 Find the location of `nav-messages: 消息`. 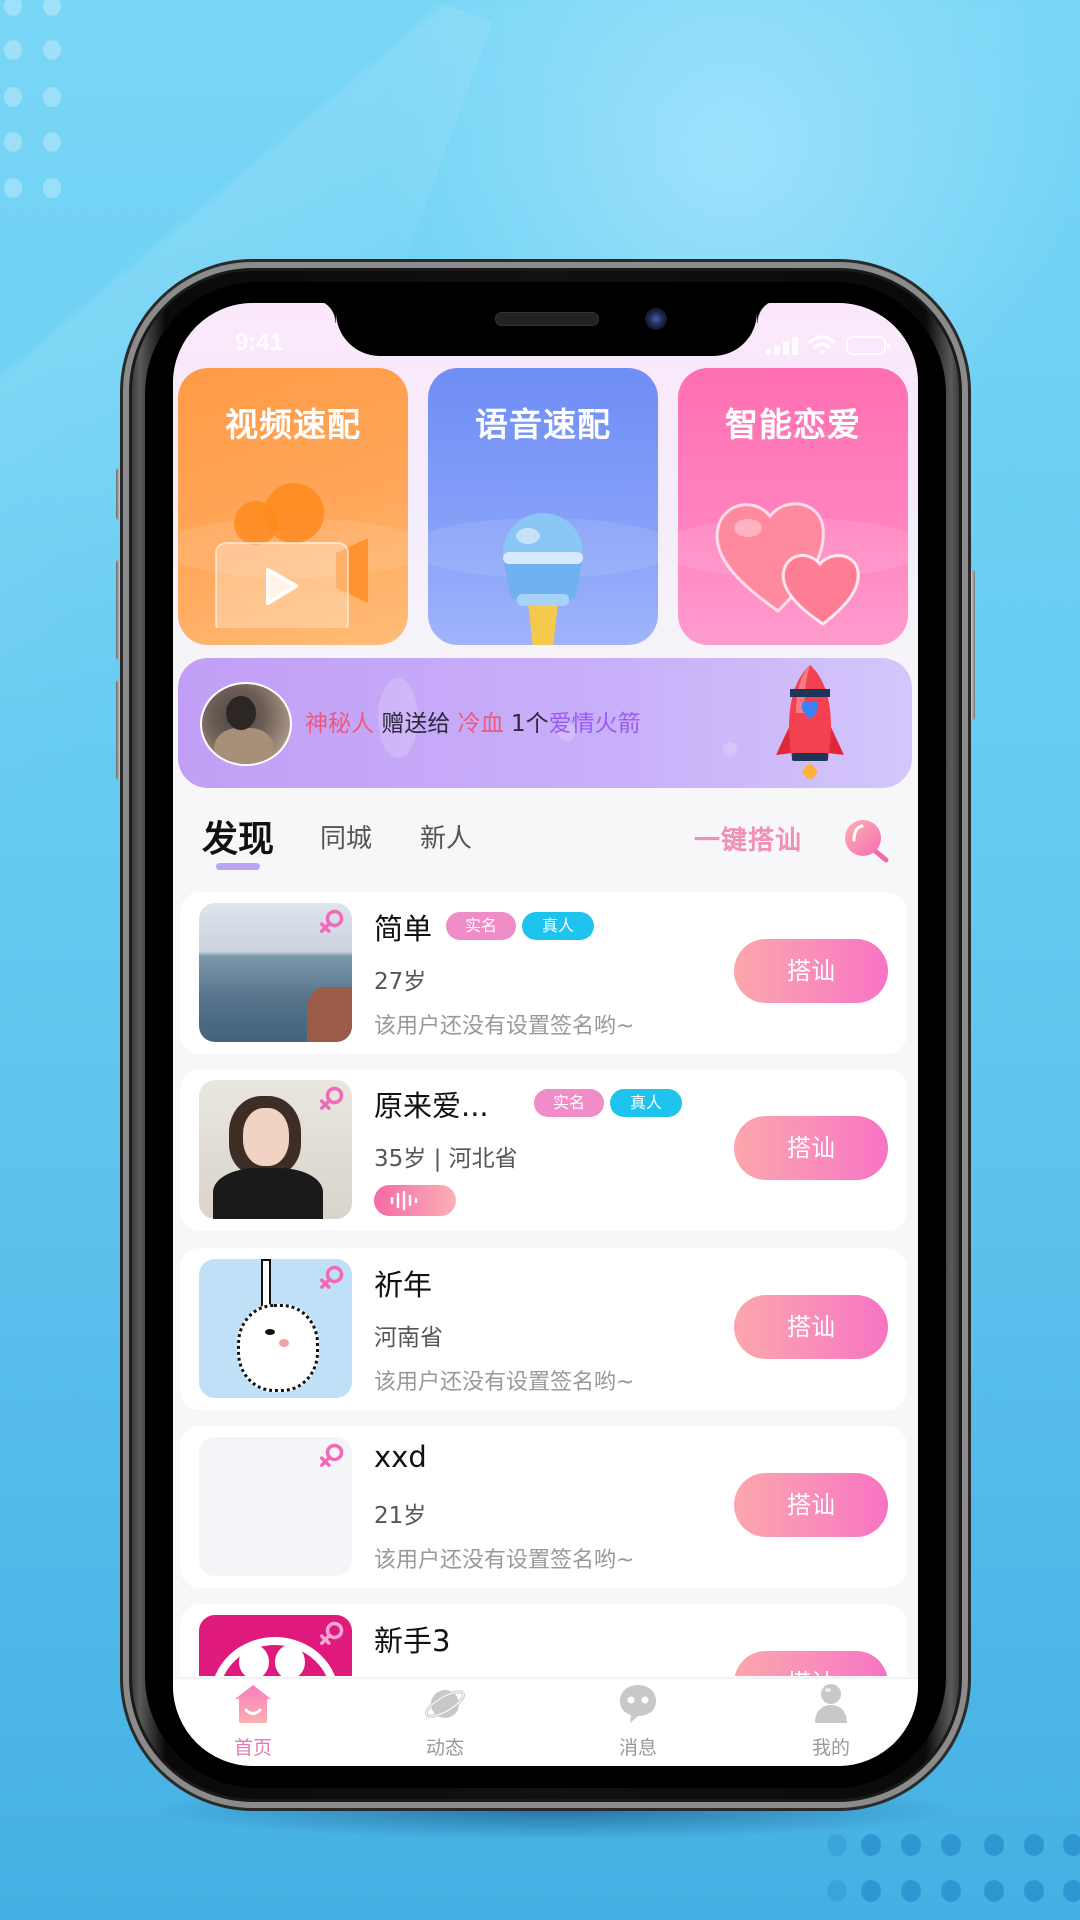

nav-messages: 消息 is located at coordinates (638, 1721).